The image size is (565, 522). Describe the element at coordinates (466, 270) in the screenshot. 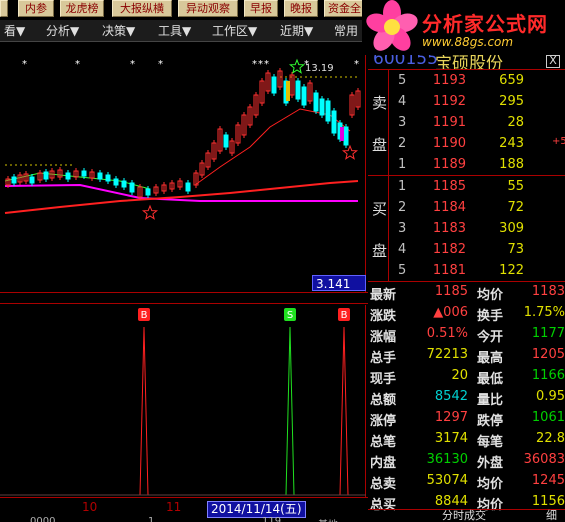

I see `buy-row: 5 1181 122` at that location.